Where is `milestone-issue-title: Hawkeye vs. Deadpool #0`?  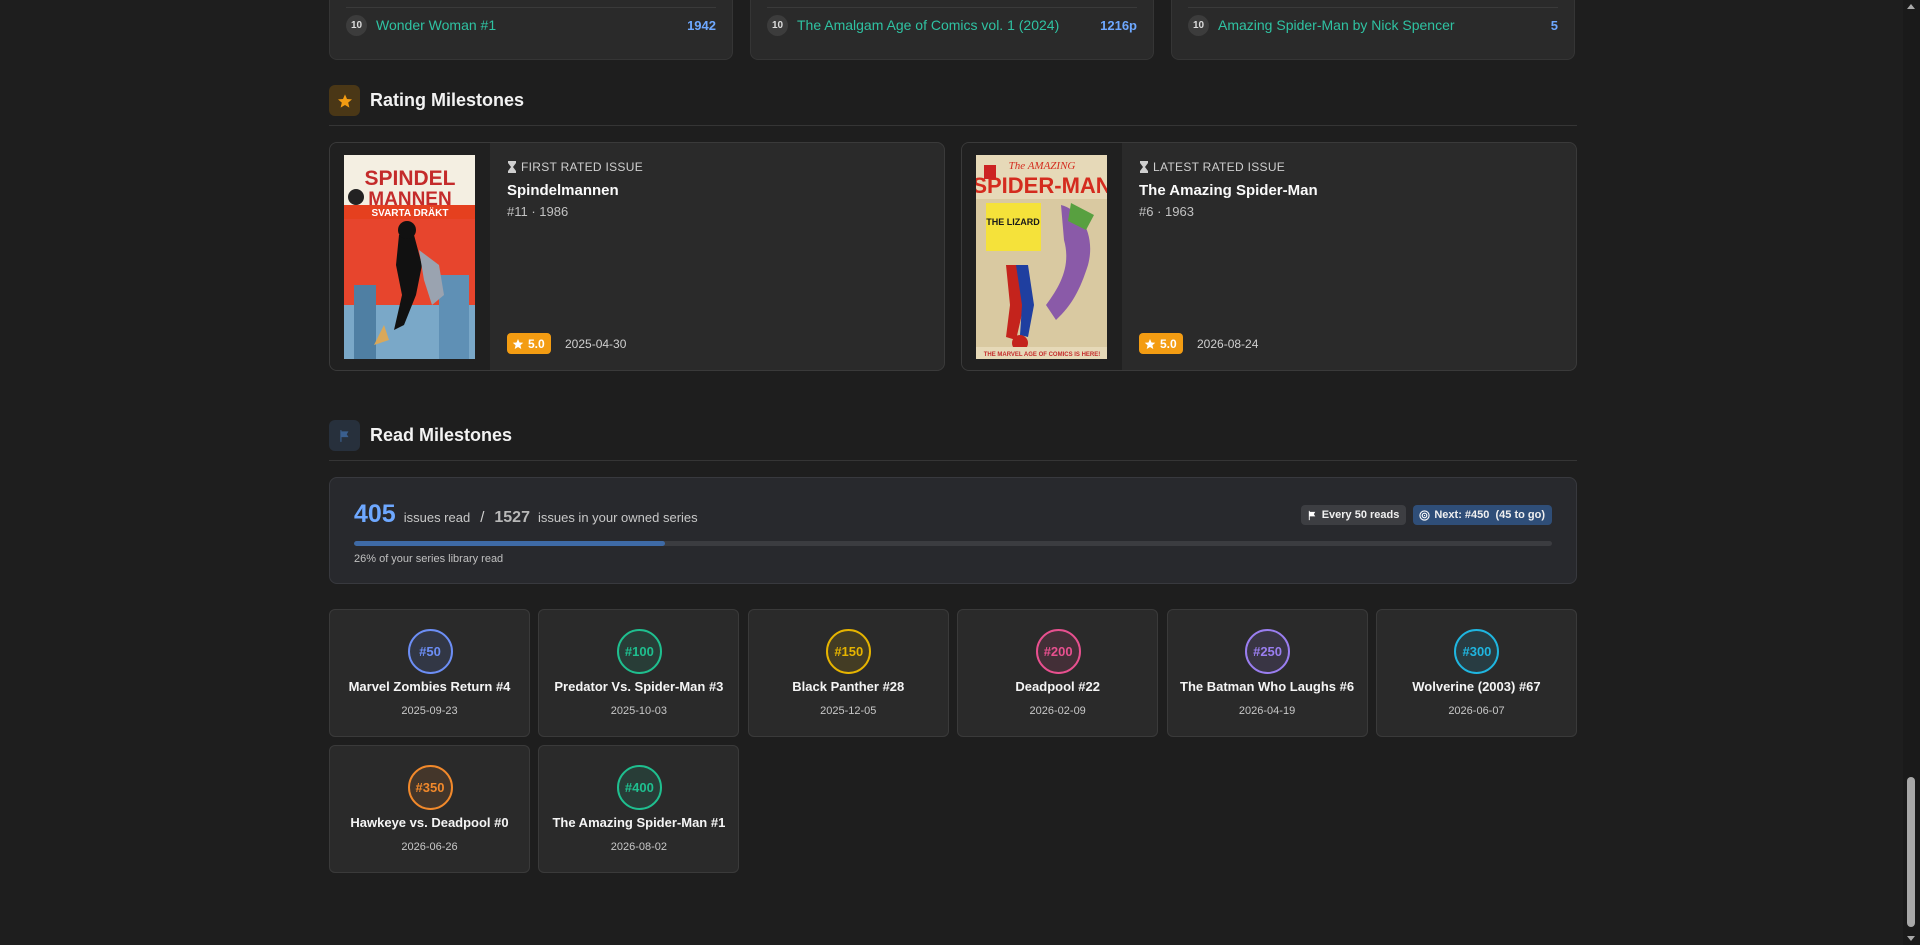 milestone-issue-title: Hawkeye vs. Deadpool #0 is located at coordinates (429, 822).